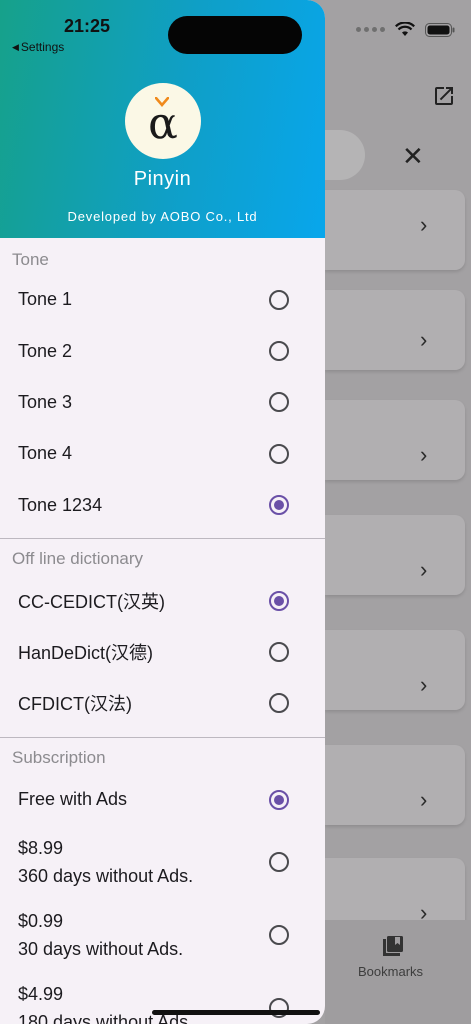 The height and width of the screenshot is (1024, 471). What do you see at coordinates (41, 848) in the screenshot?
I see `option-price: $8.99` at bounding box center [41, 848].